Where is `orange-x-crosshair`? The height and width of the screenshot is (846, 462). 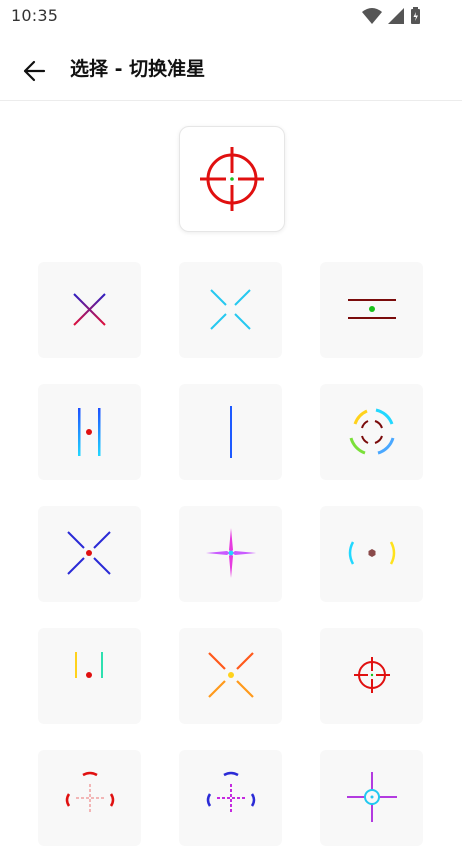 orange-x-crosshair is located at coordinates (231, 675).